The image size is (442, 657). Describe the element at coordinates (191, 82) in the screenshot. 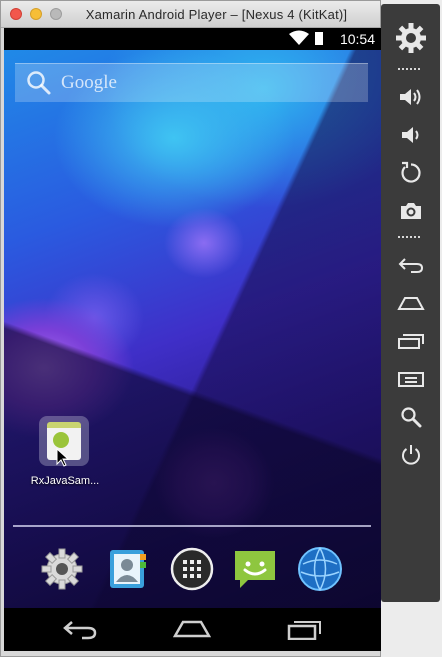

I see `google-search-bar: Google` at that location.